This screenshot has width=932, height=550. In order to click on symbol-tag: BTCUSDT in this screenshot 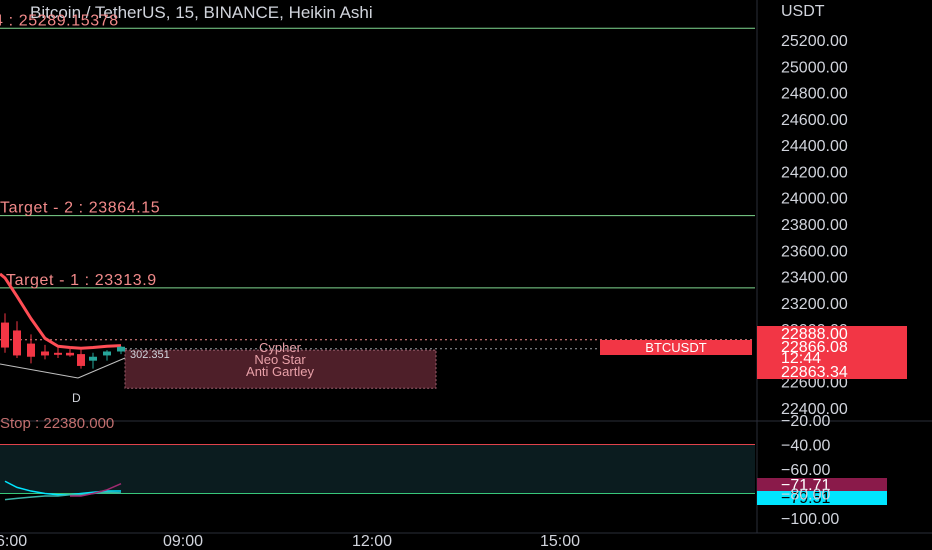, I will do `click(675, 347)`.